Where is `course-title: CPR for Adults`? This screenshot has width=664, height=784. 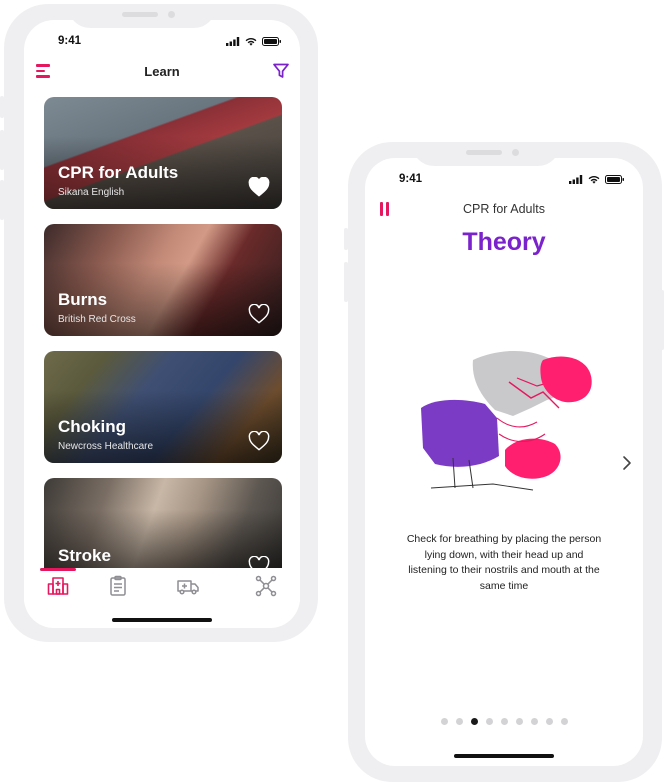 course-title: CPR for Adults is located at coordinates (118, 172).